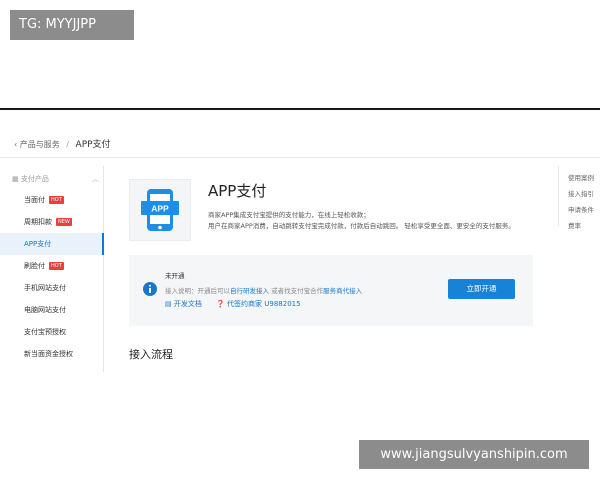 Image resolution: width=600 pixels, height=480 pixels. Describe the element at coordinates (342, 291) in the screenshot. I see `provider-link: 服务商代接入` at that location.